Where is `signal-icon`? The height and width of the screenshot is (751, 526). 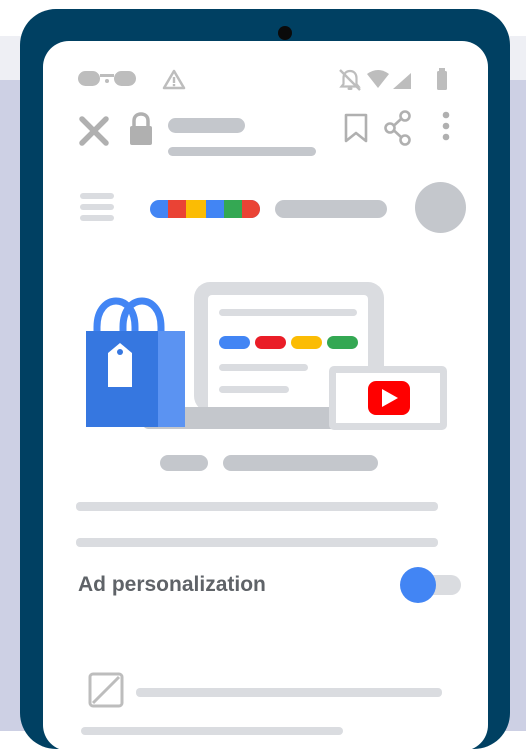 signal-icon is located at coordinates (402, 81).